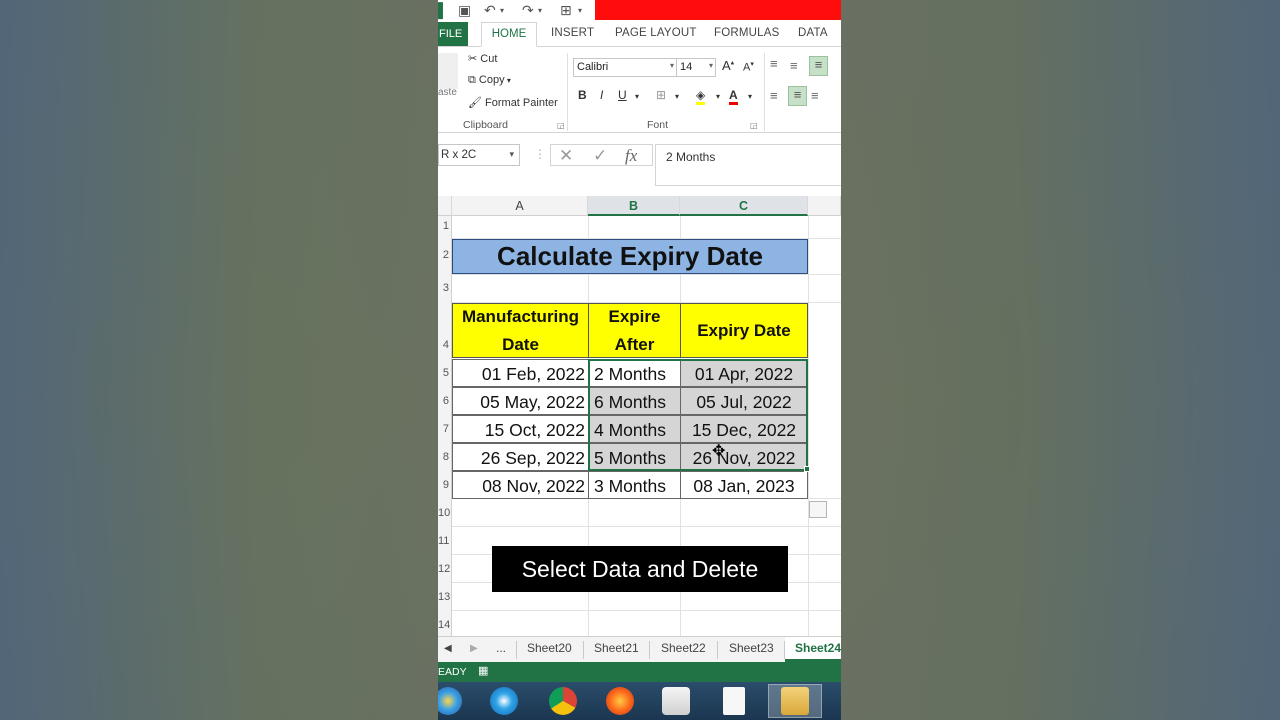  I want to click on cell-mfg-date: 01 Feb, 2022, so click(520, 373).